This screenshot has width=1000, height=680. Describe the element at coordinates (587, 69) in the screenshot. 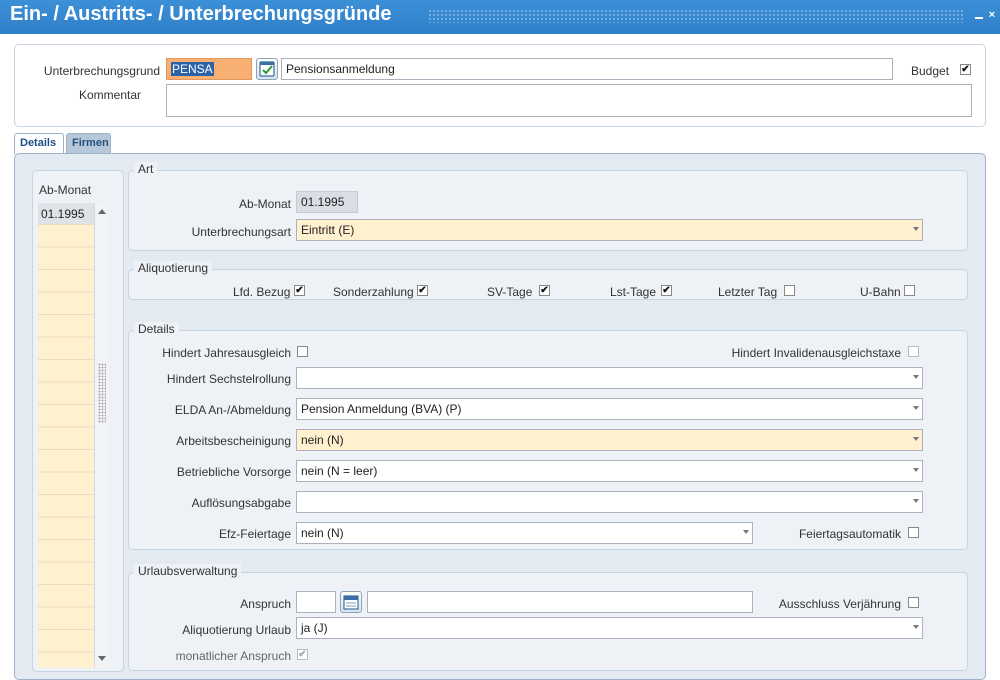

I see `unterbrechungsgrund-text-field: Pensionsanmeldung` at that location.